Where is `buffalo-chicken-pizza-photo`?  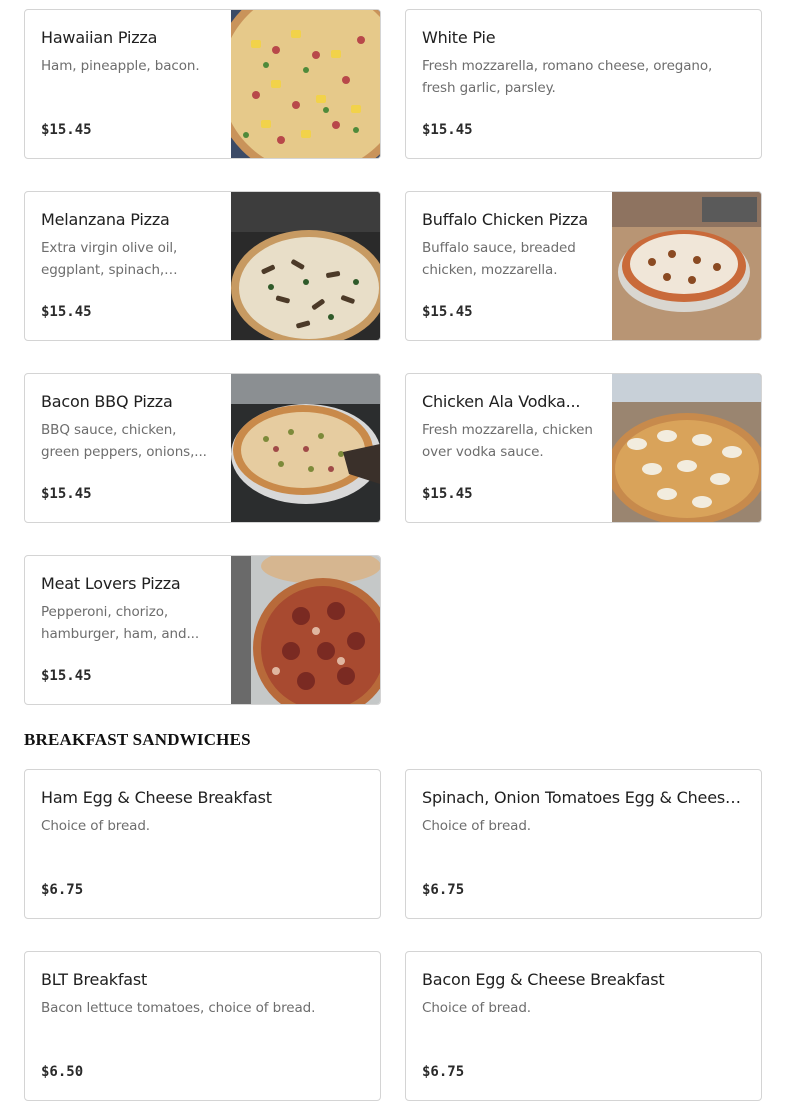 buffalo-chicken-pizza-photo is located at coordinates (686, 266).